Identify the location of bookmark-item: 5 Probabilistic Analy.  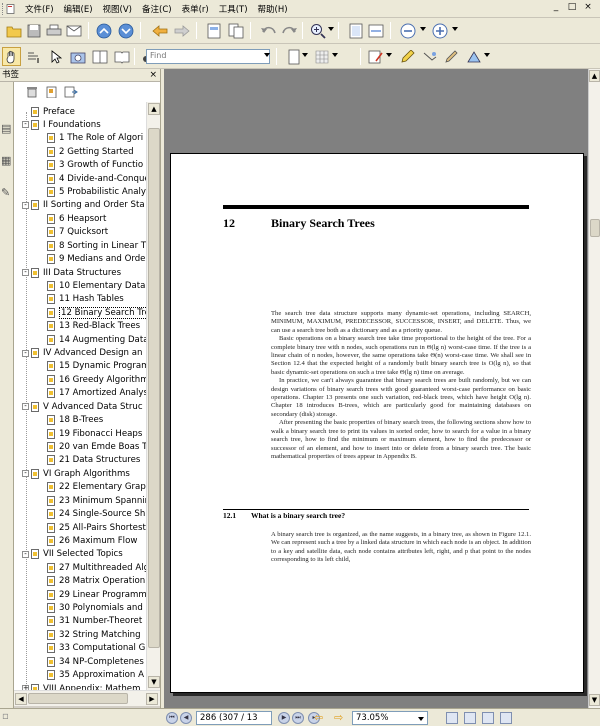
(92, 192).